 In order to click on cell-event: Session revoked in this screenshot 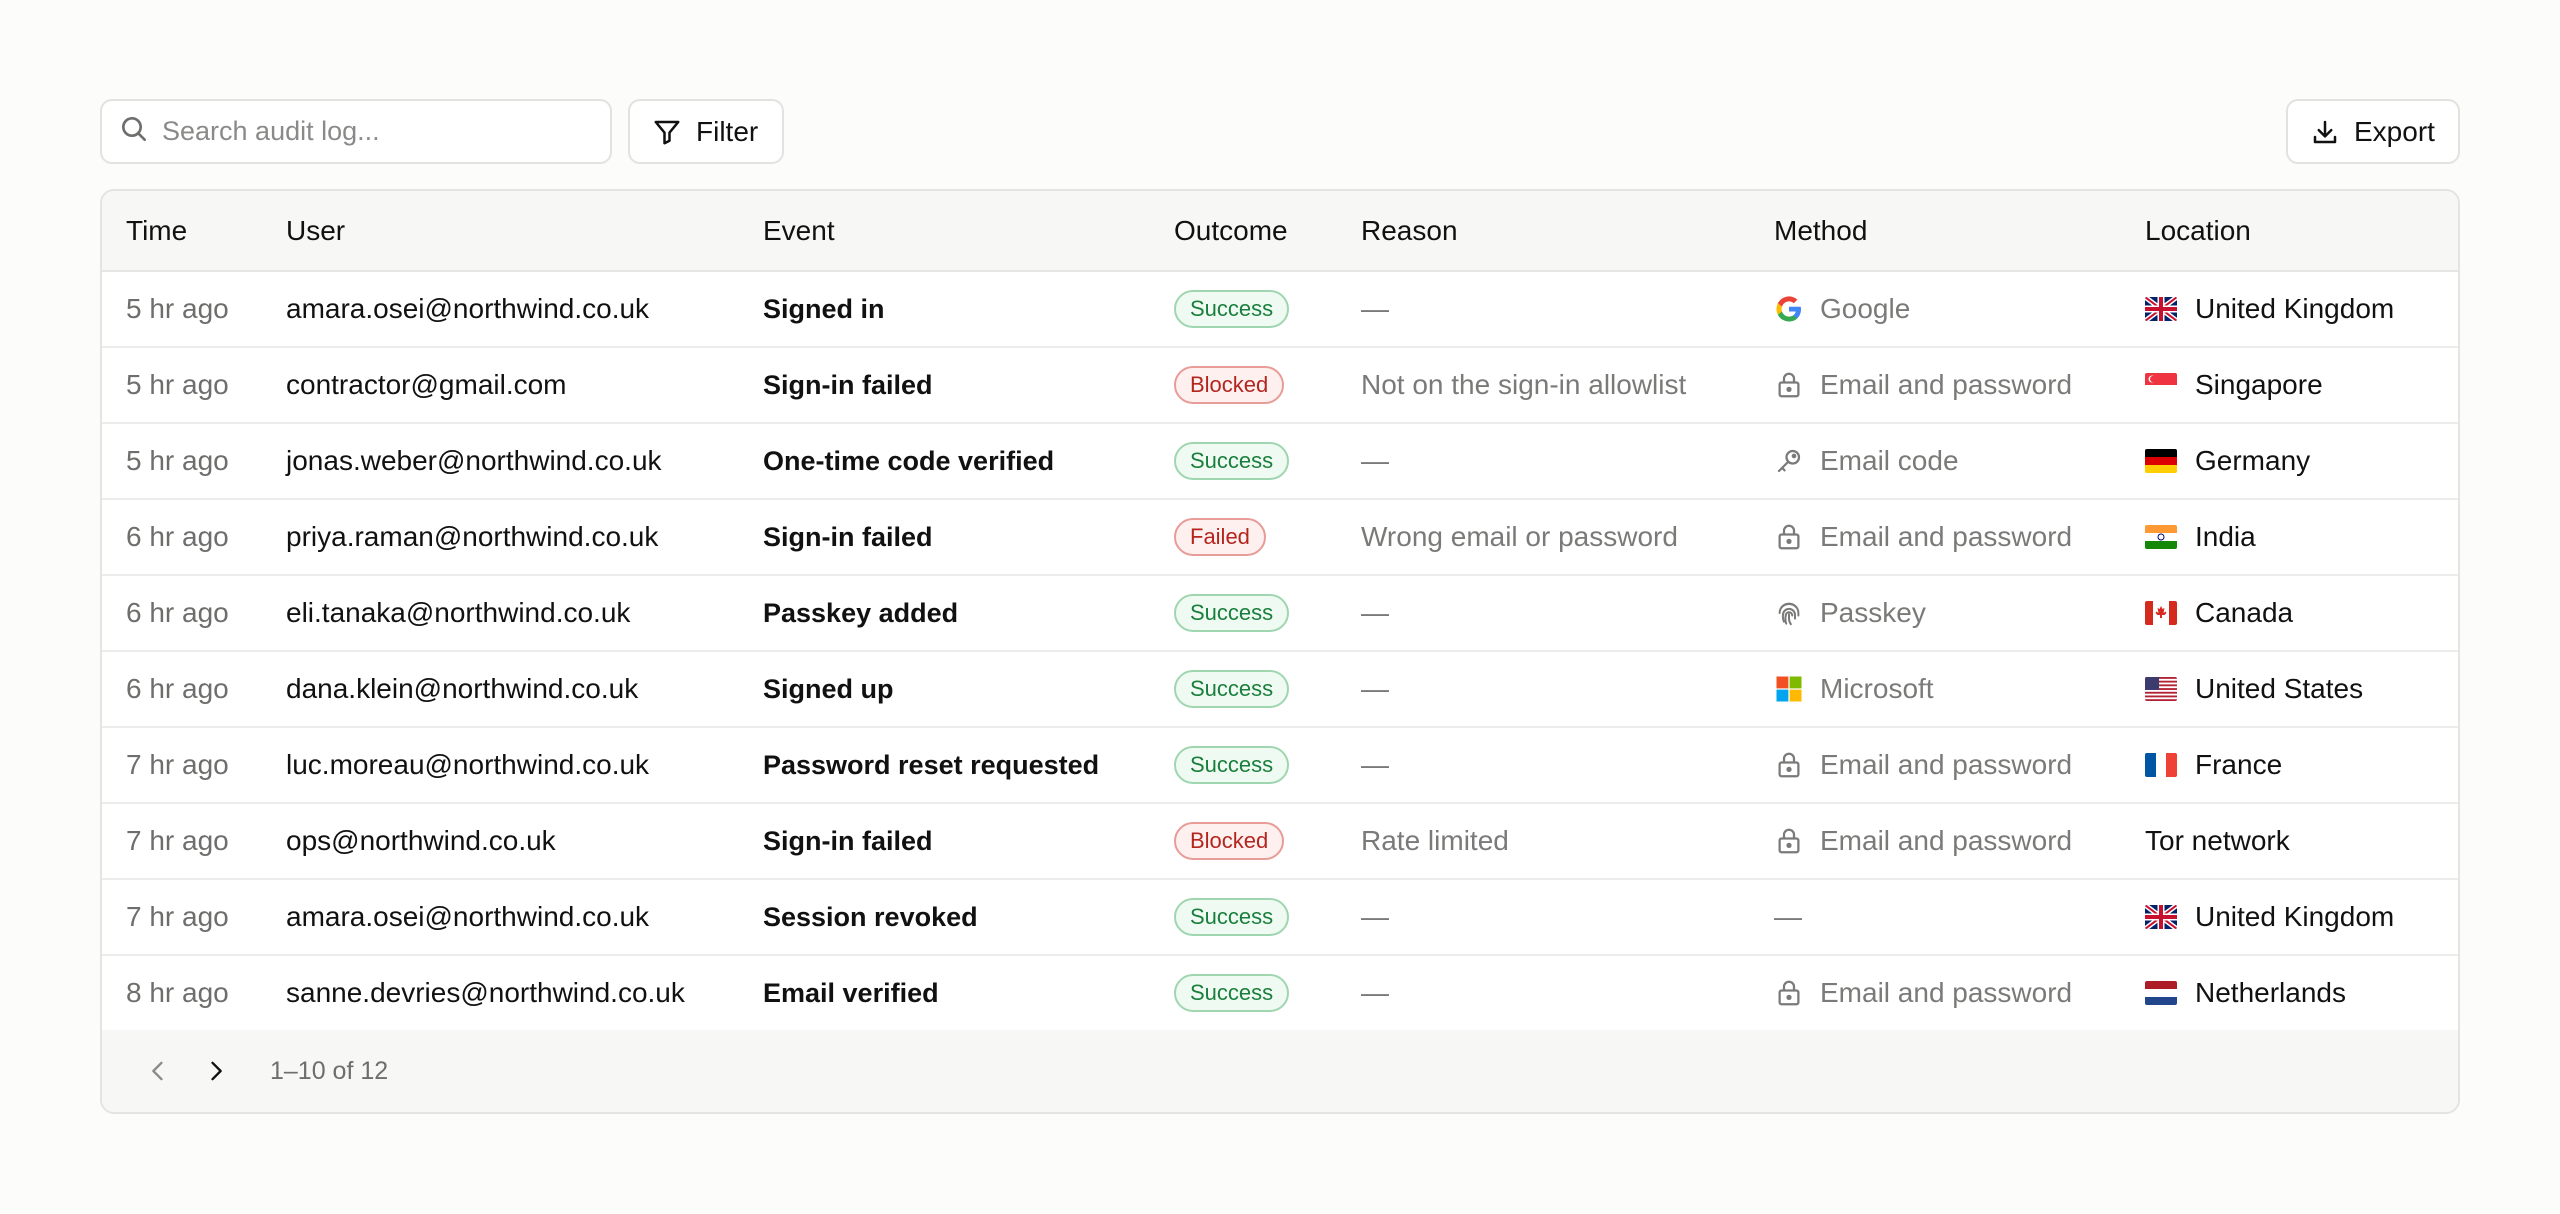, I will do `click(944, 917)`.